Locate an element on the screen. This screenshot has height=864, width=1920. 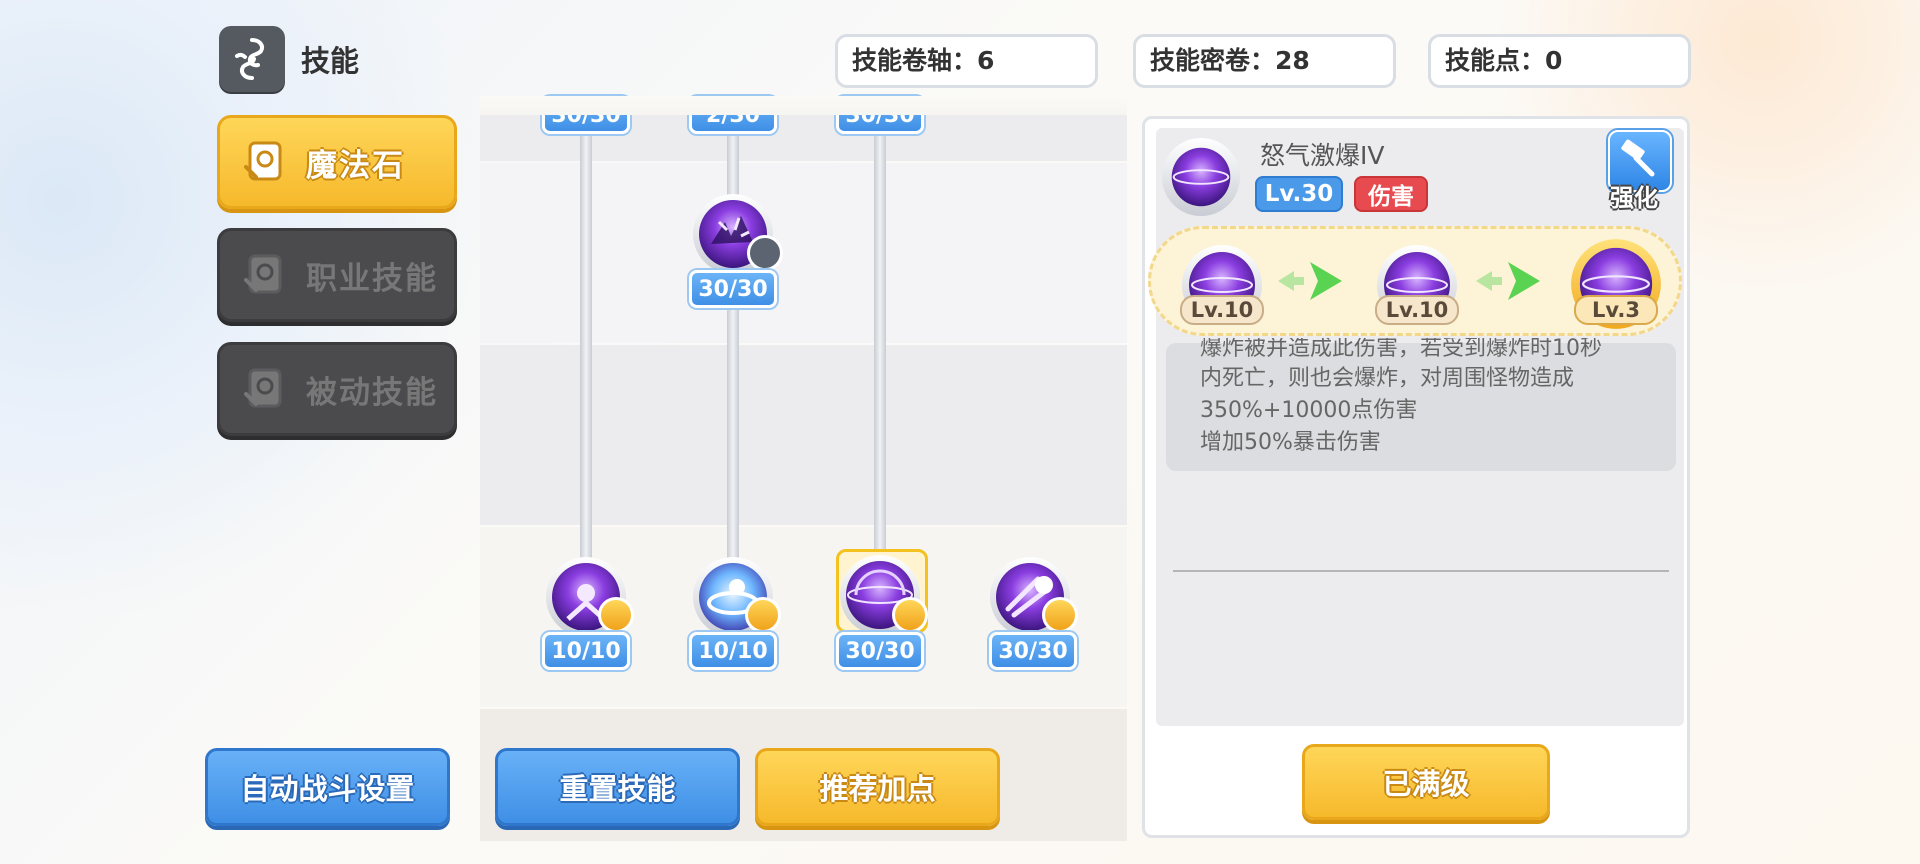
skill-name: 怒气激爆IV is located at coordinates (1322, 155).